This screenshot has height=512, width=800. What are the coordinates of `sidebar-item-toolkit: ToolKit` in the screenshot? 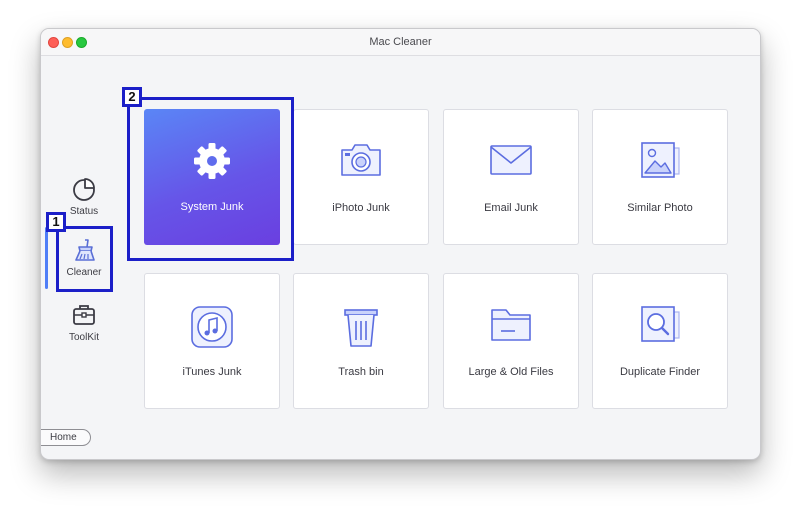 It's located at (84, 322).